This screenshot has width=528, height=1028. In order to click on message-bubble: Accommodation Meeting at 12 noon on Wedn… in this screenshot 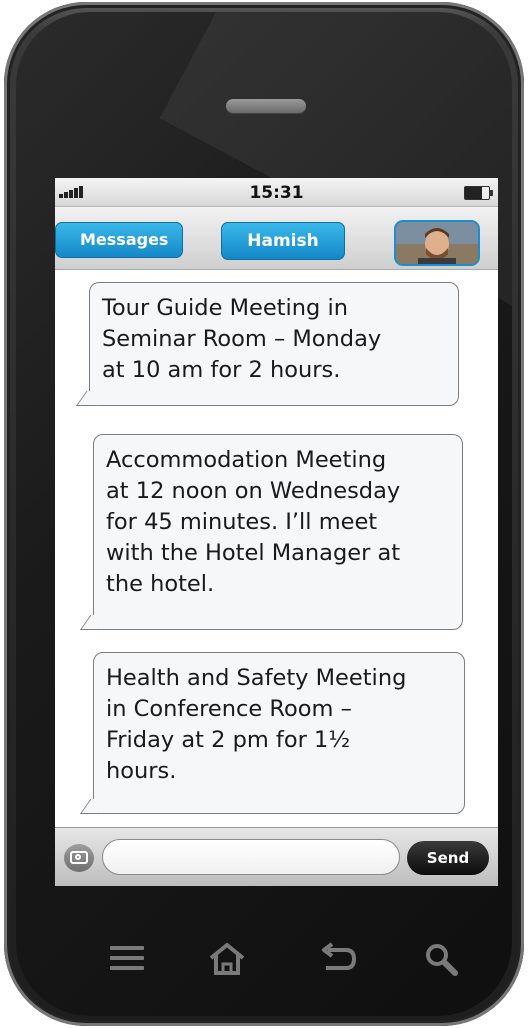, I will do `click(278, 532)`.